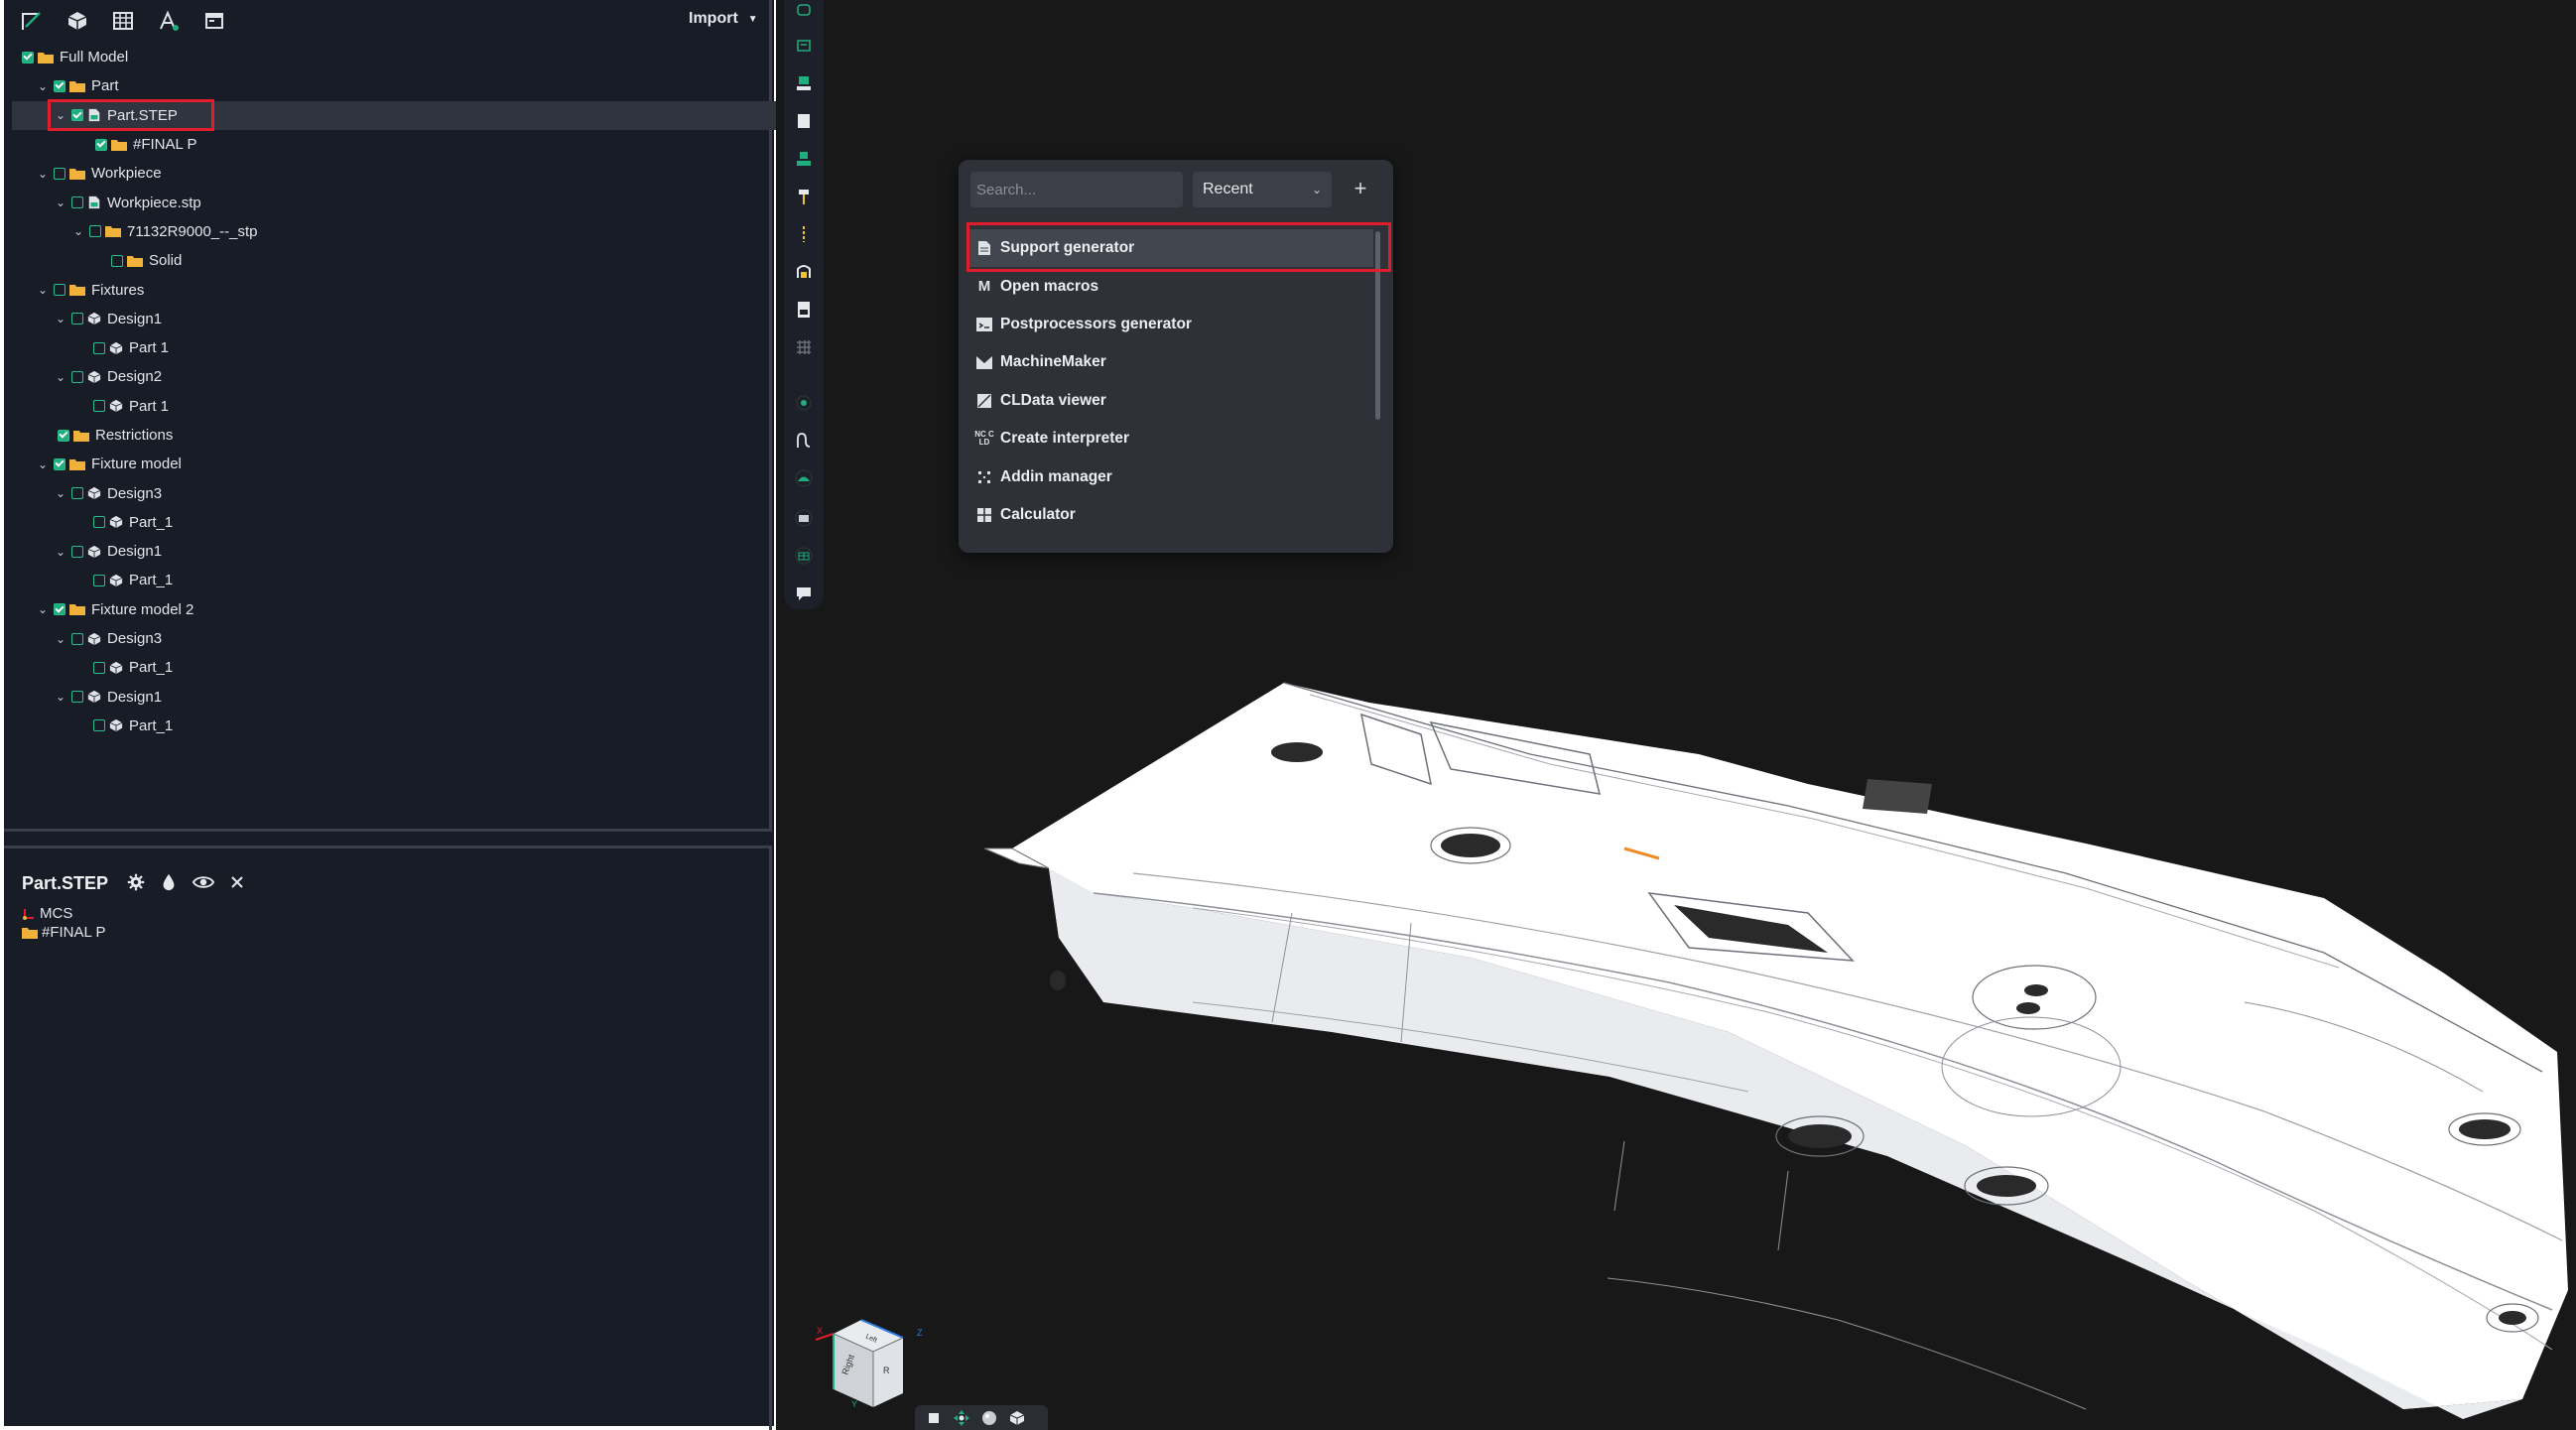 The height and width of the screenshot is (1430, 2576). I want to click on recent-filter-dropdown: Recent ⌄, so click(1263, 189).